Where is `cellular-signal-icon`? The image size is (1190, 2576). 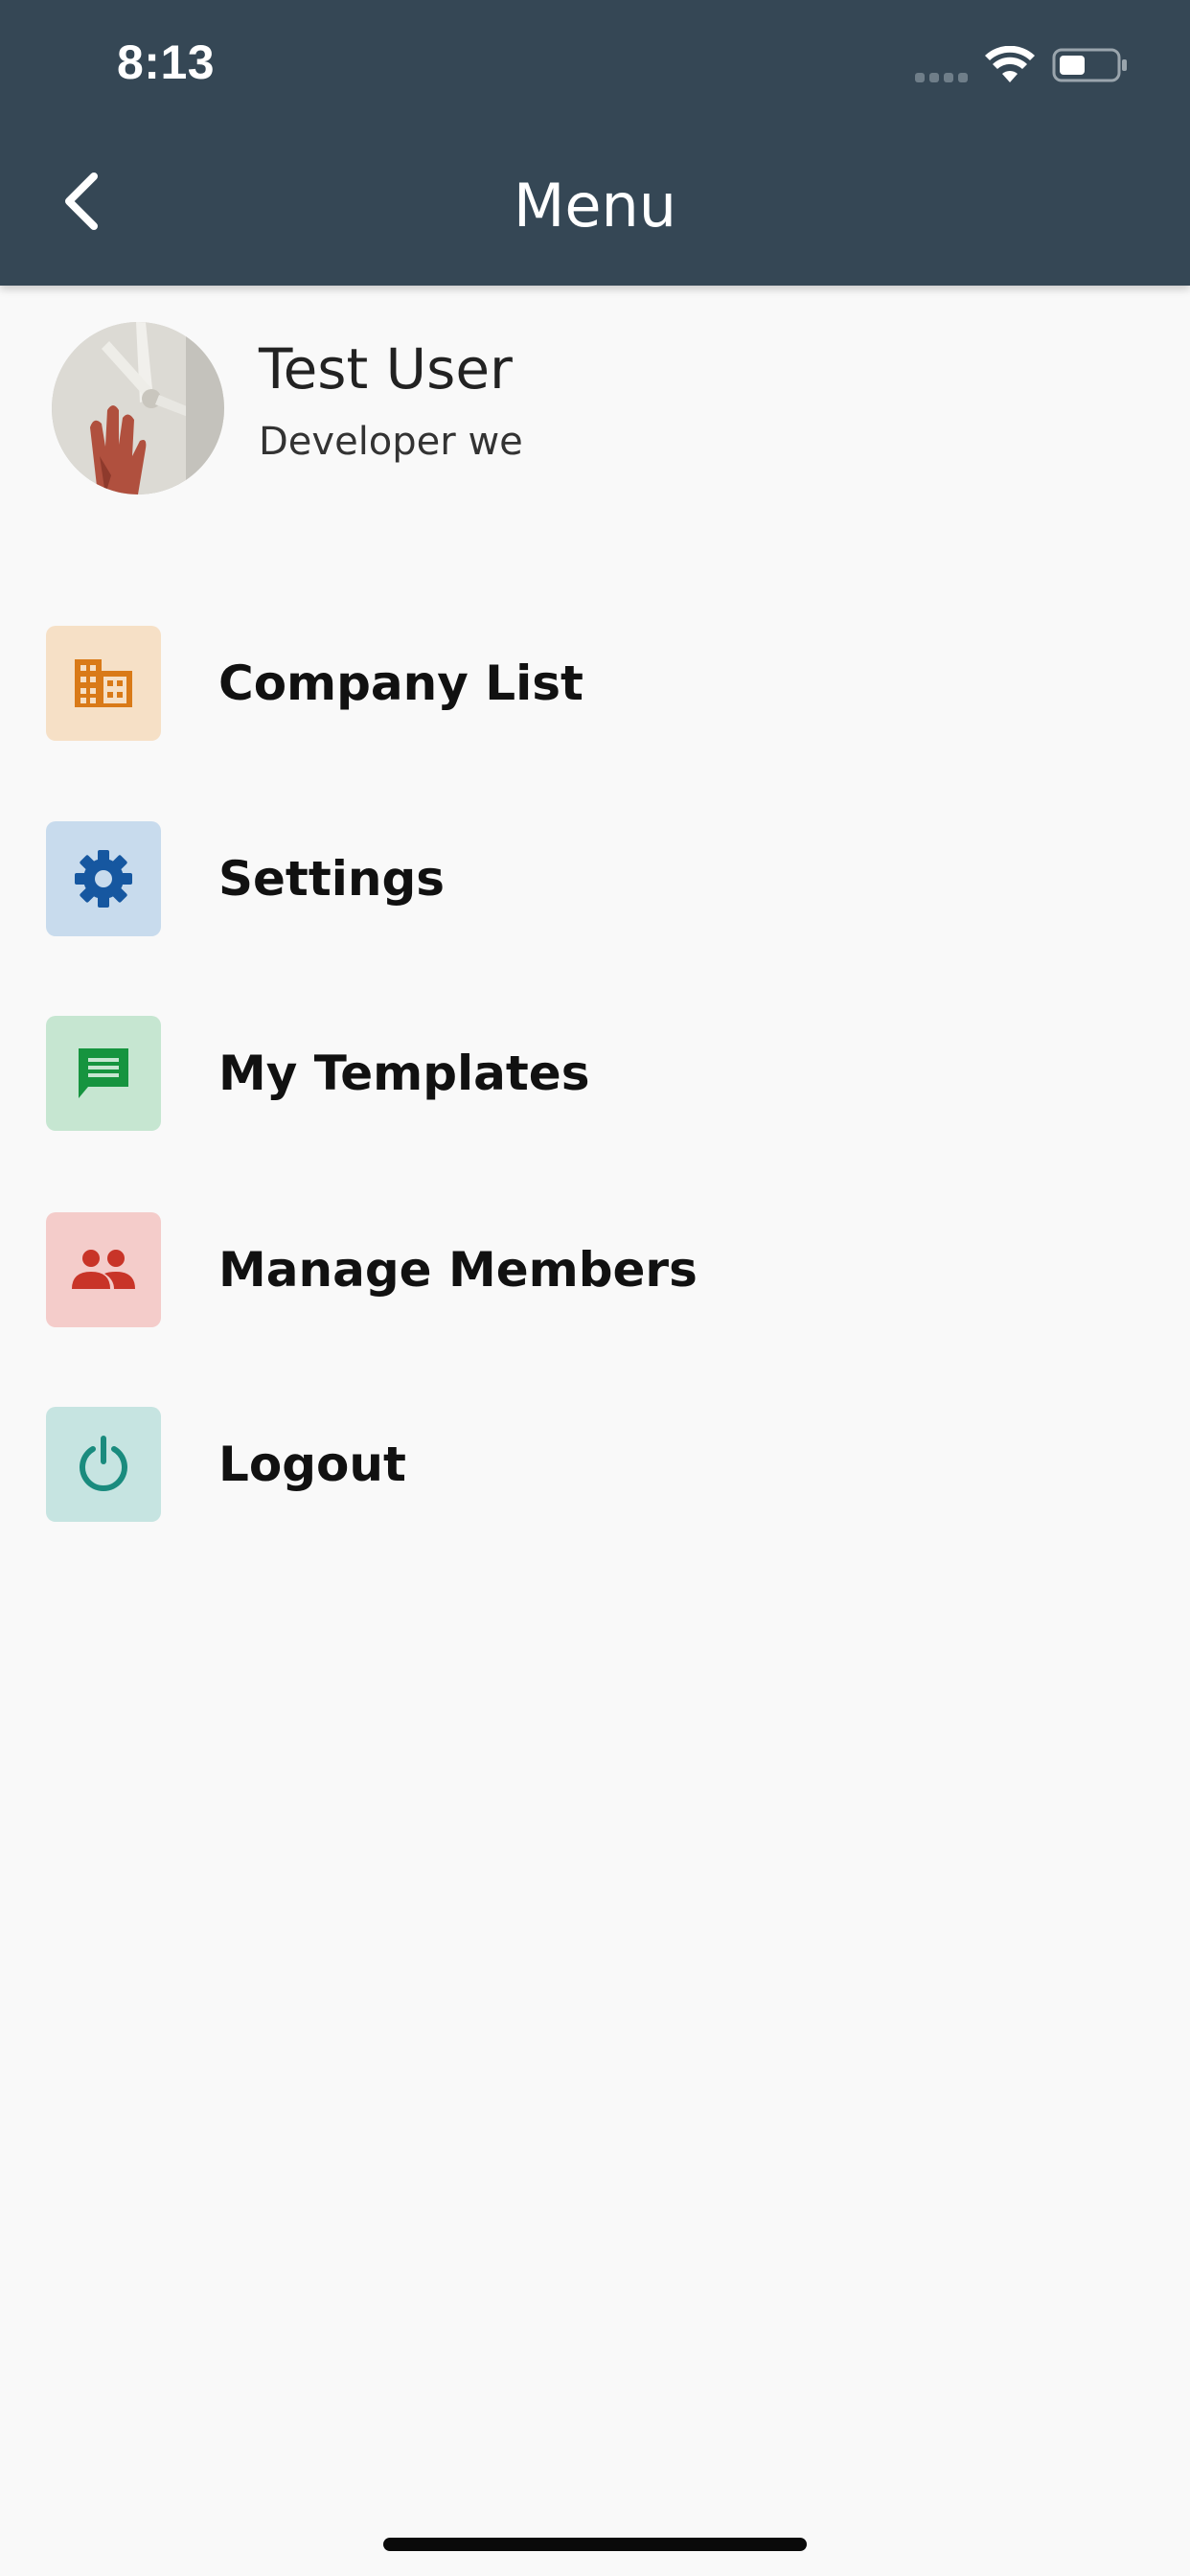
cellular-signal-icon is located at coordinates (944, 75).